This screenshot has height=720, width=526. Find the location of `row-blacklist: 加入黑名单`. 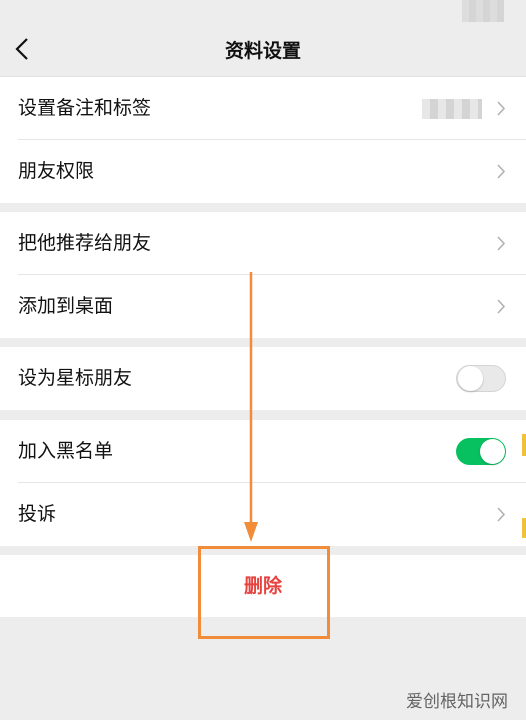

row-blacklist: 加入黑名单 is located at coordinates (263, 451).